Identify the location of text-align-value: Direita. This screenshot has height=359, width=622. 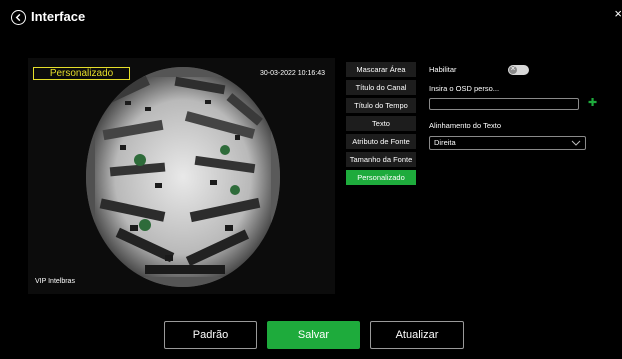
(445, 142).